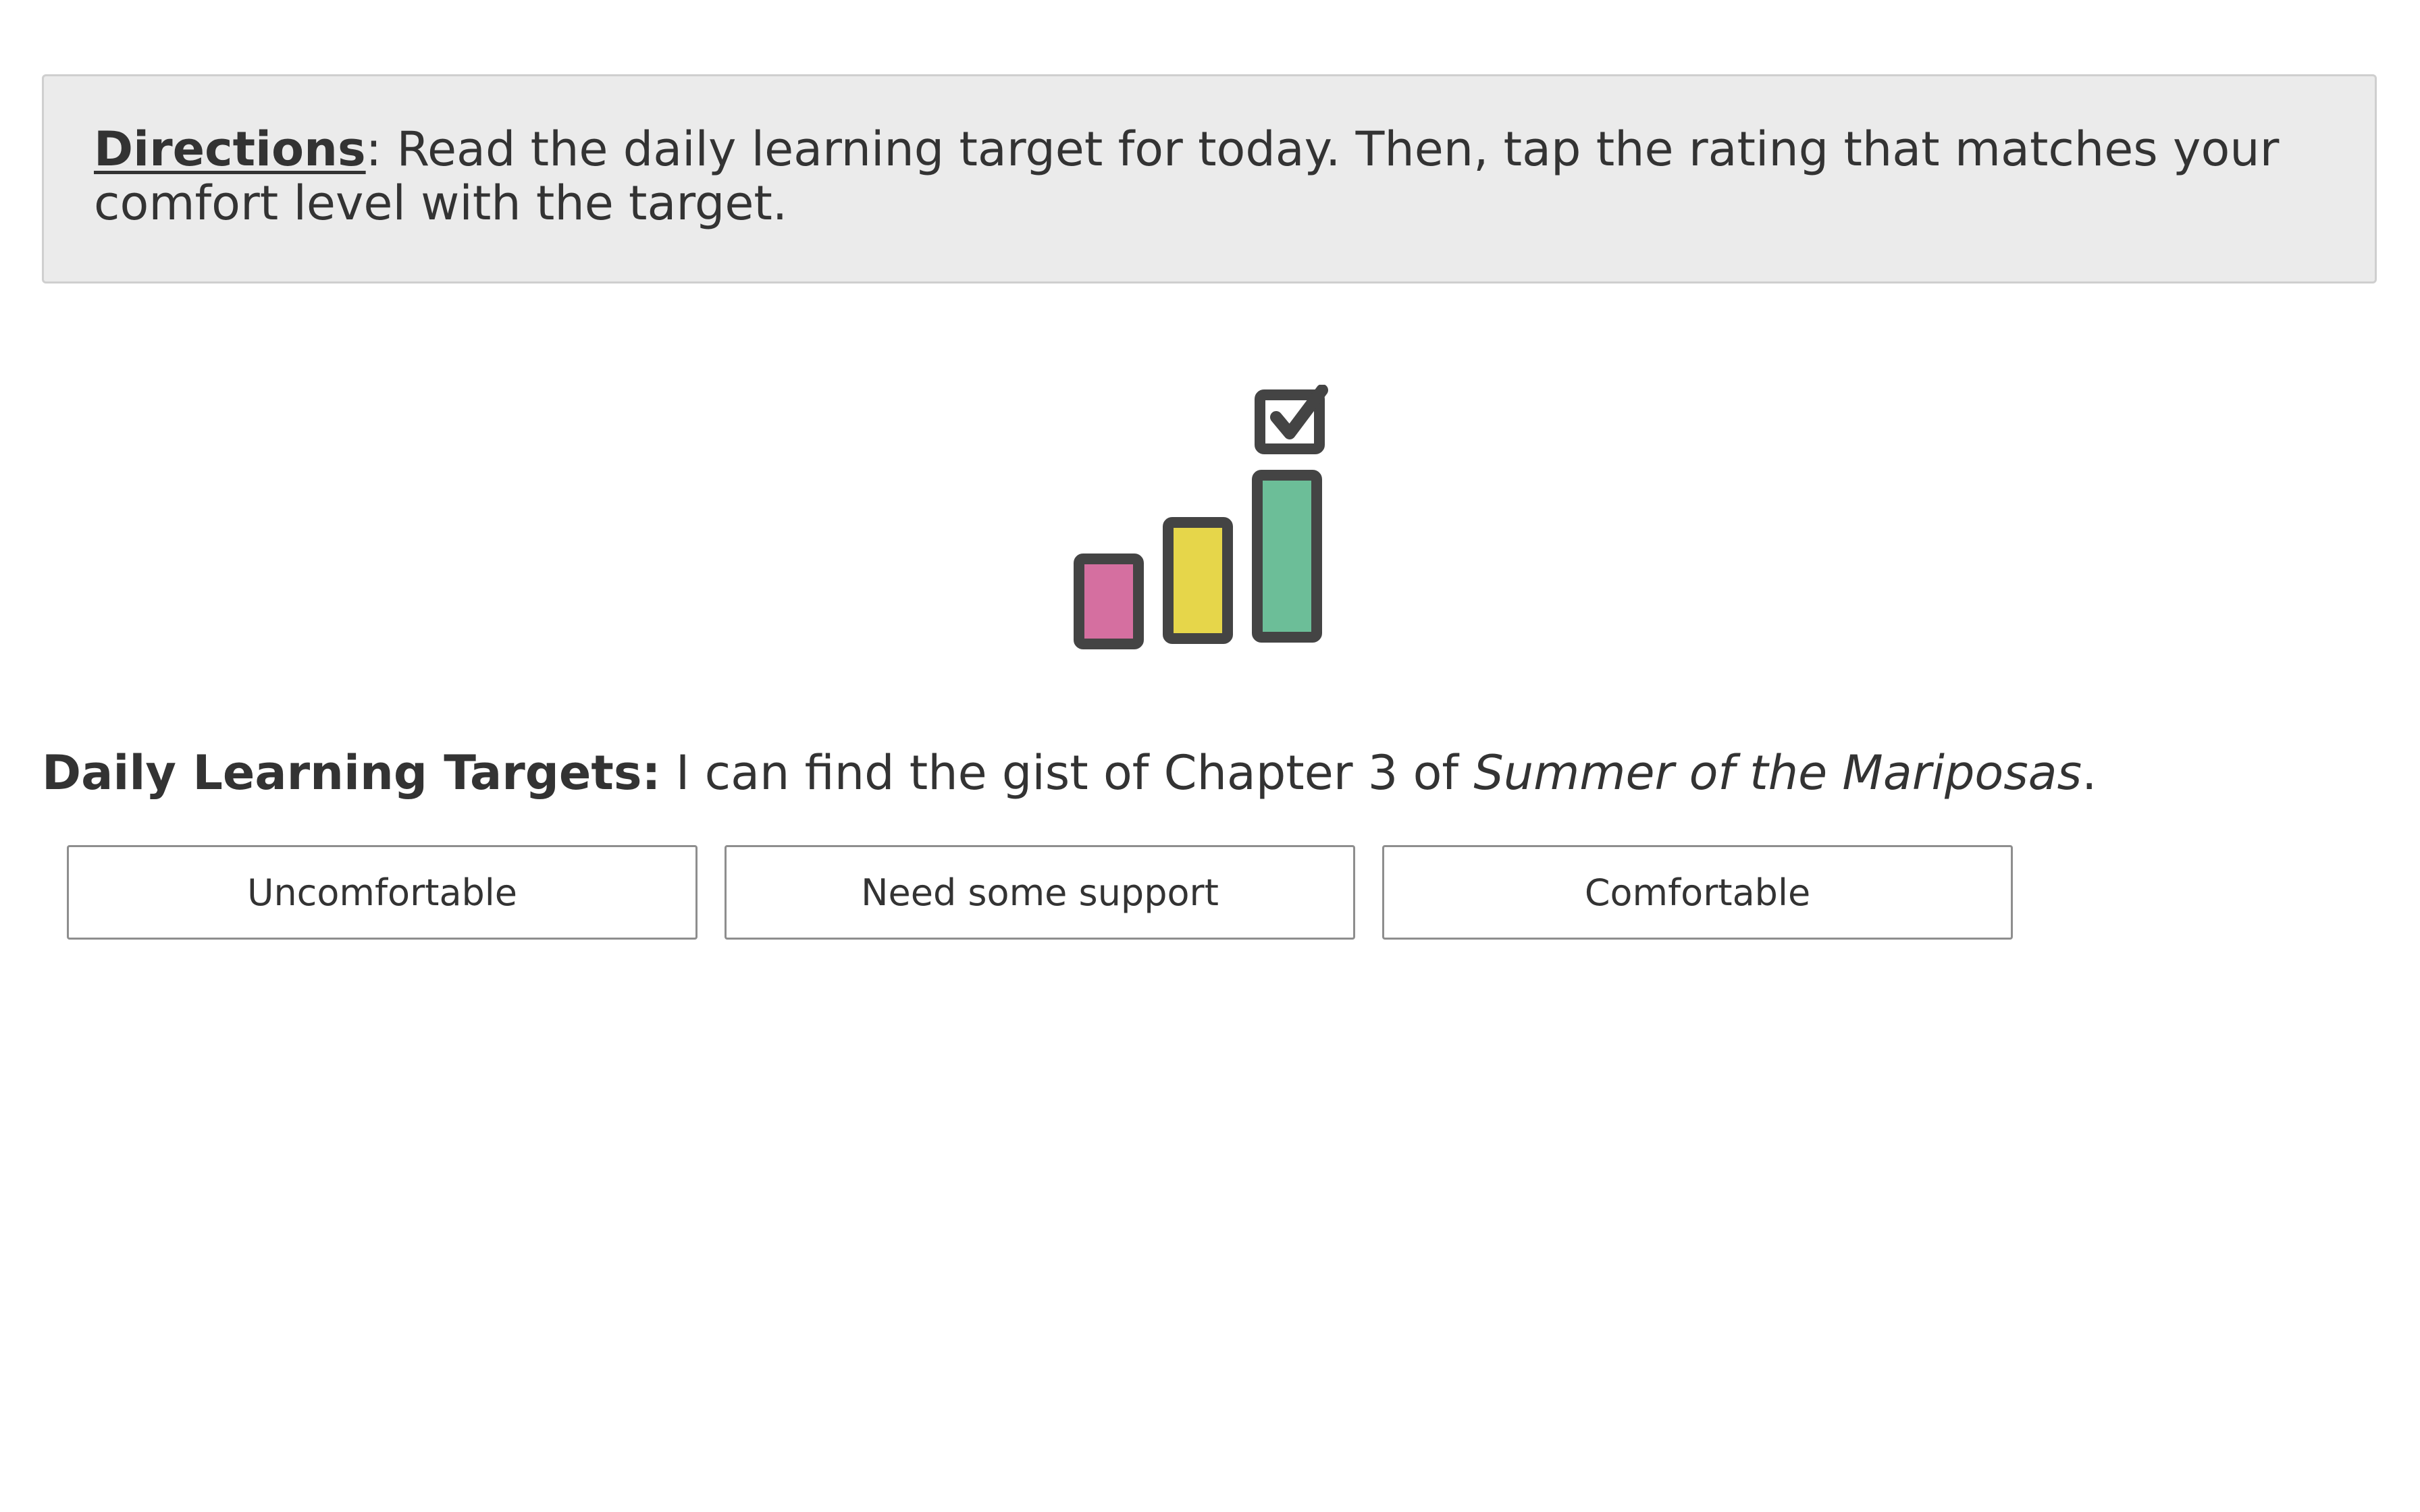 Image resolution: width=2420 pixels, height=1512 pixels. What do you see at coordinates (2089, 773) in the screenshot?
I see `target-text-end: .` at bounding box center [2089, 773].